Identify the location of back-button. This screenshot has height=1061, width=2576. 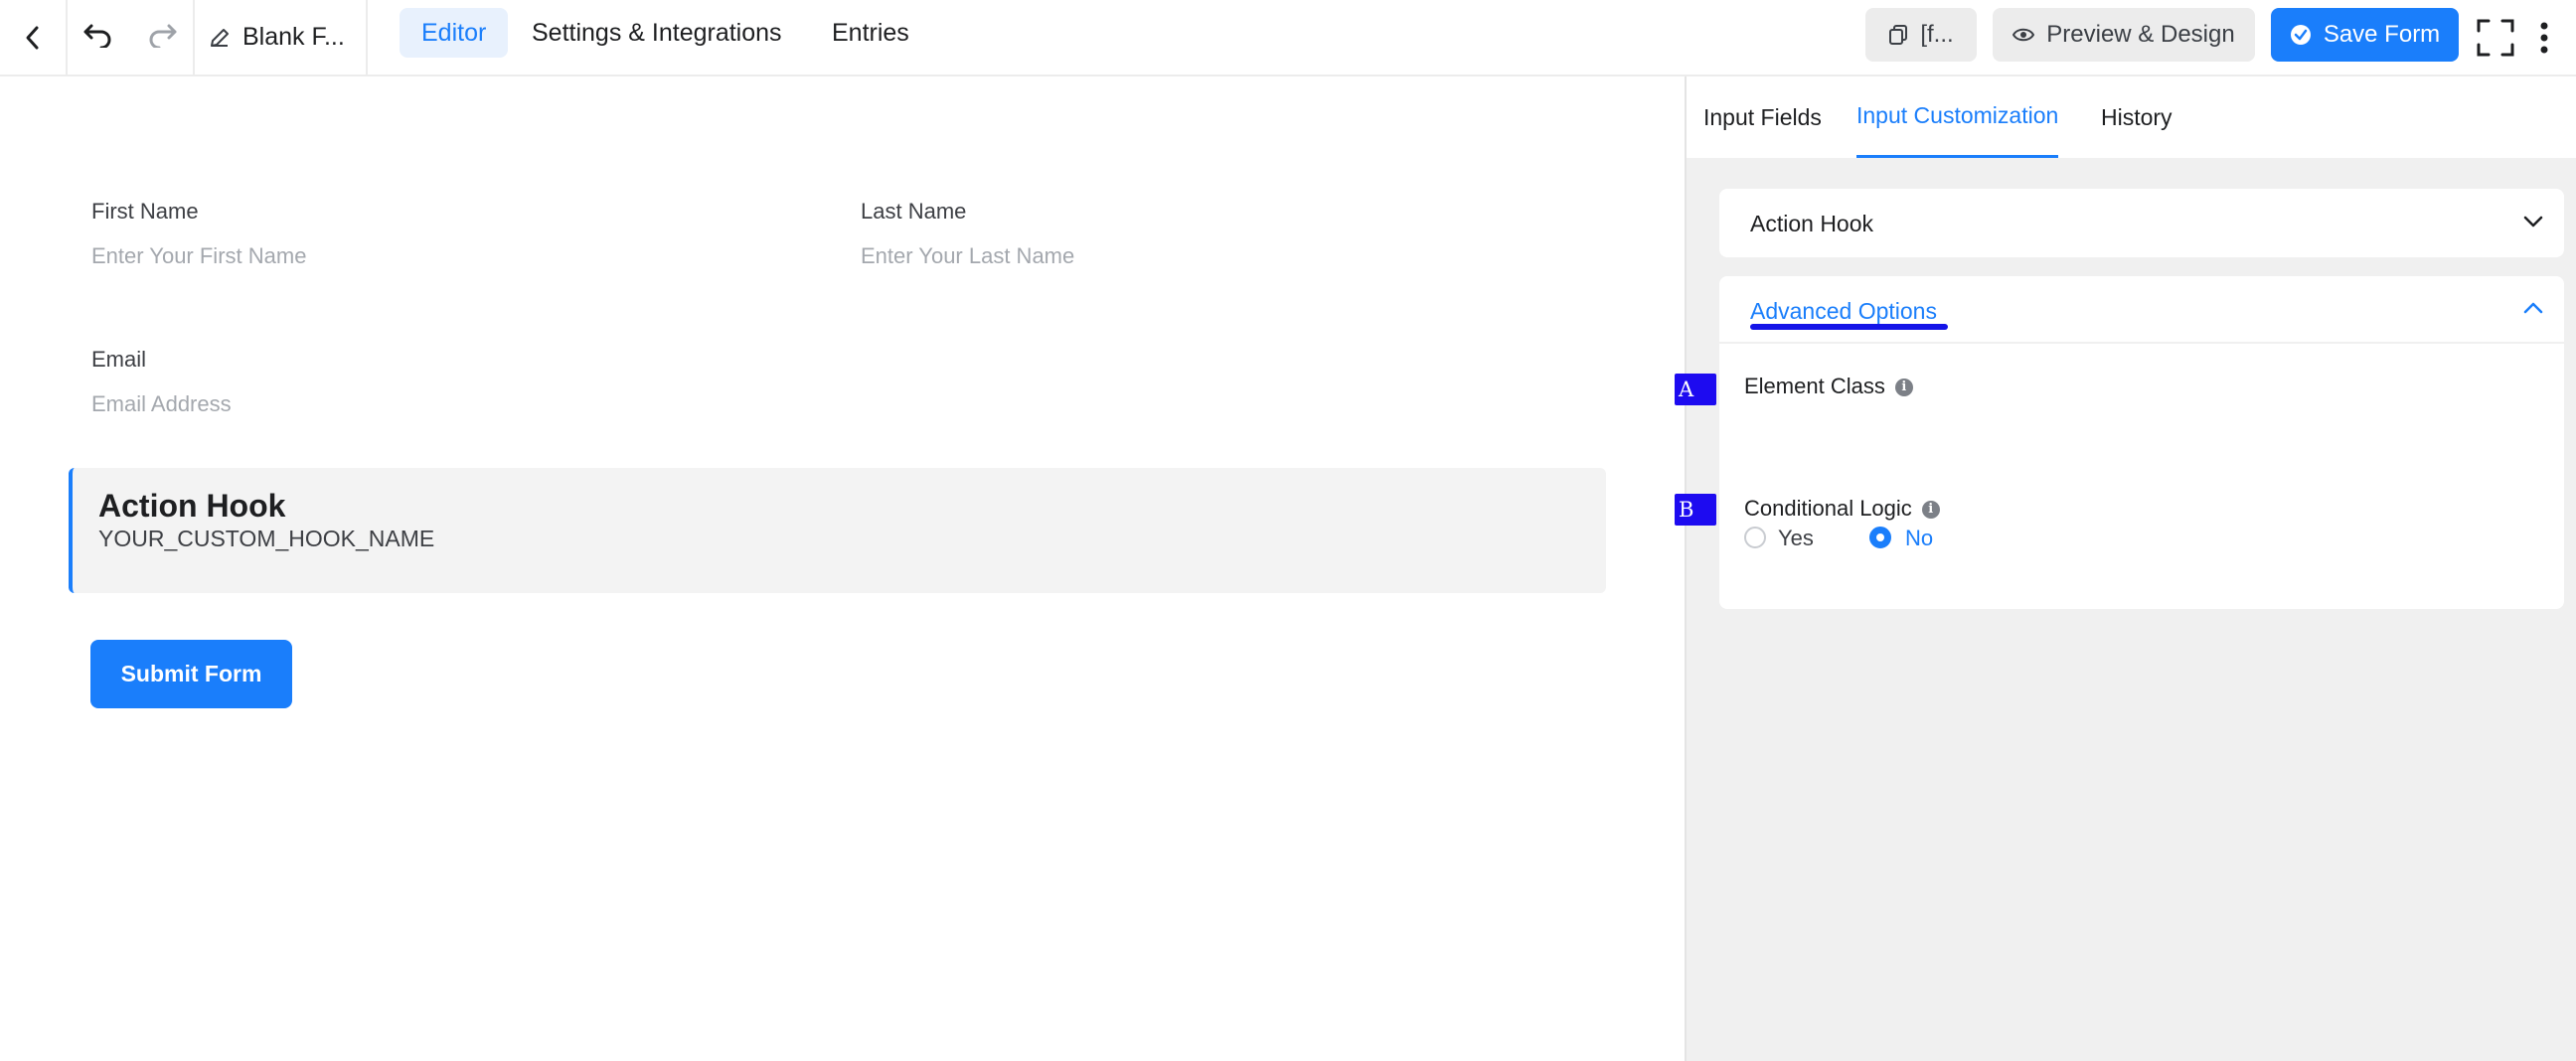
(33, 37).